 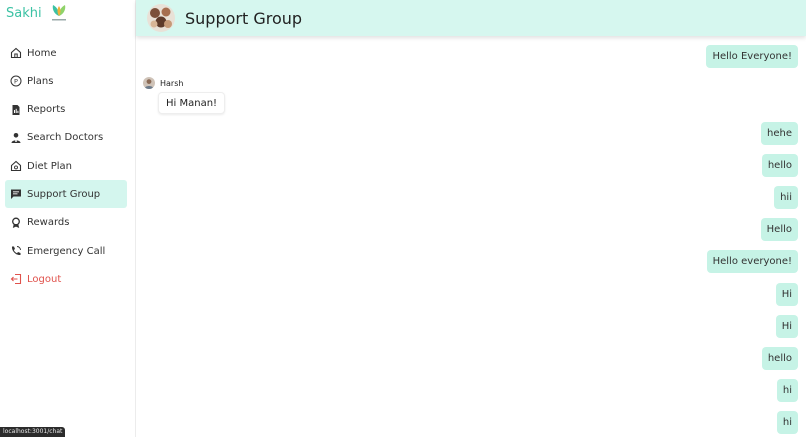 What do you see at coordinates (16, 251) in the screenshot?
I see `phone-icon` at bounding box center [16, 251].